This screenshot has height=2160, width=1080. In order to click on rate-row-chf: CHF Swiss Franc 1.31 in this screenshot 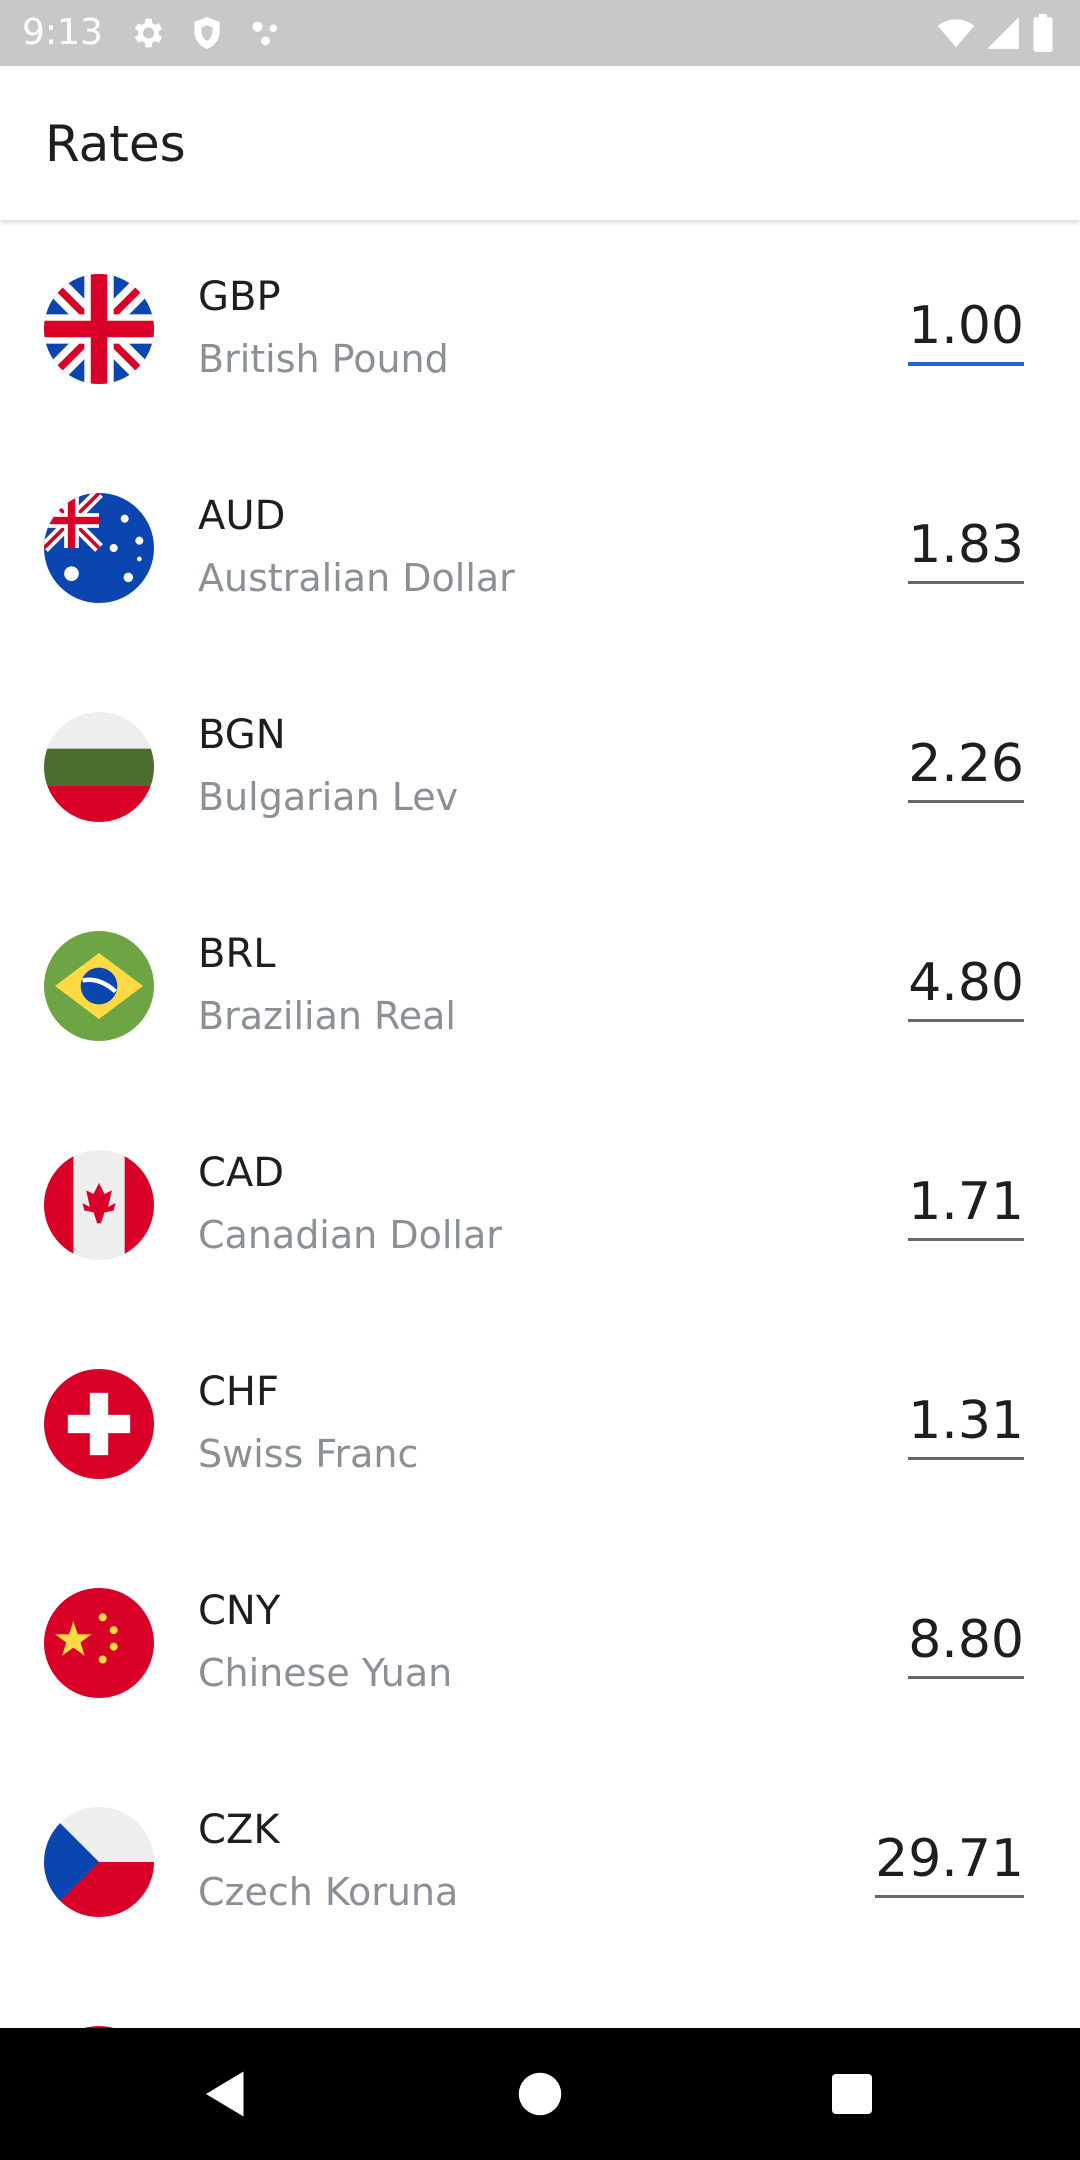, I will do `click(540, 1424)`.